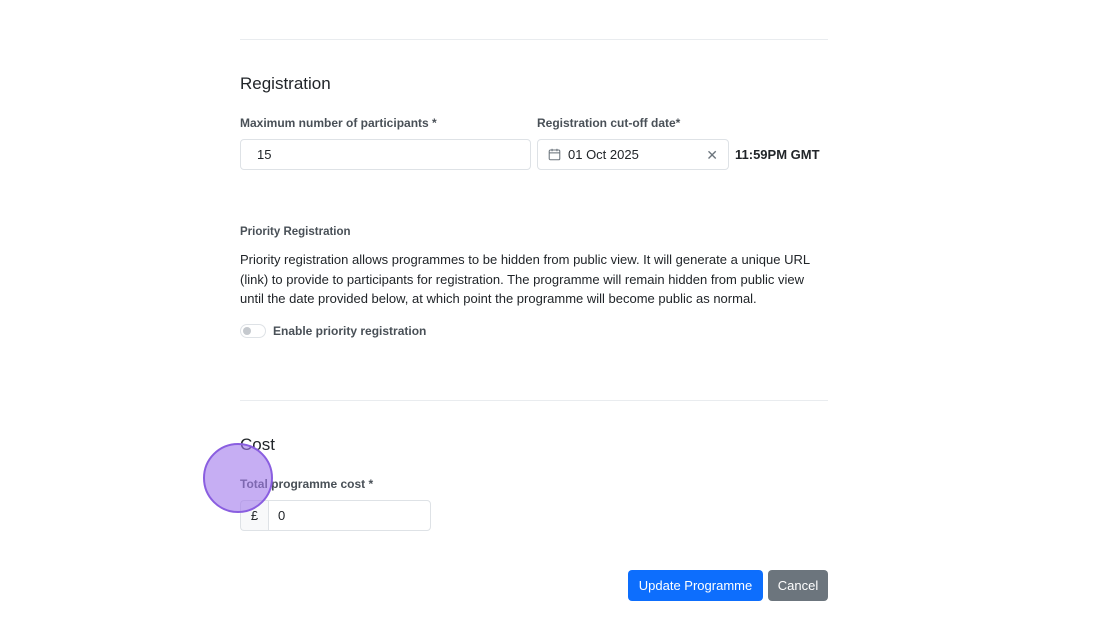 The height and width of the screenshot is (627, 1120). I want to click on priority-registration-toggle-label: Enable priority registration, so click(349, 331).